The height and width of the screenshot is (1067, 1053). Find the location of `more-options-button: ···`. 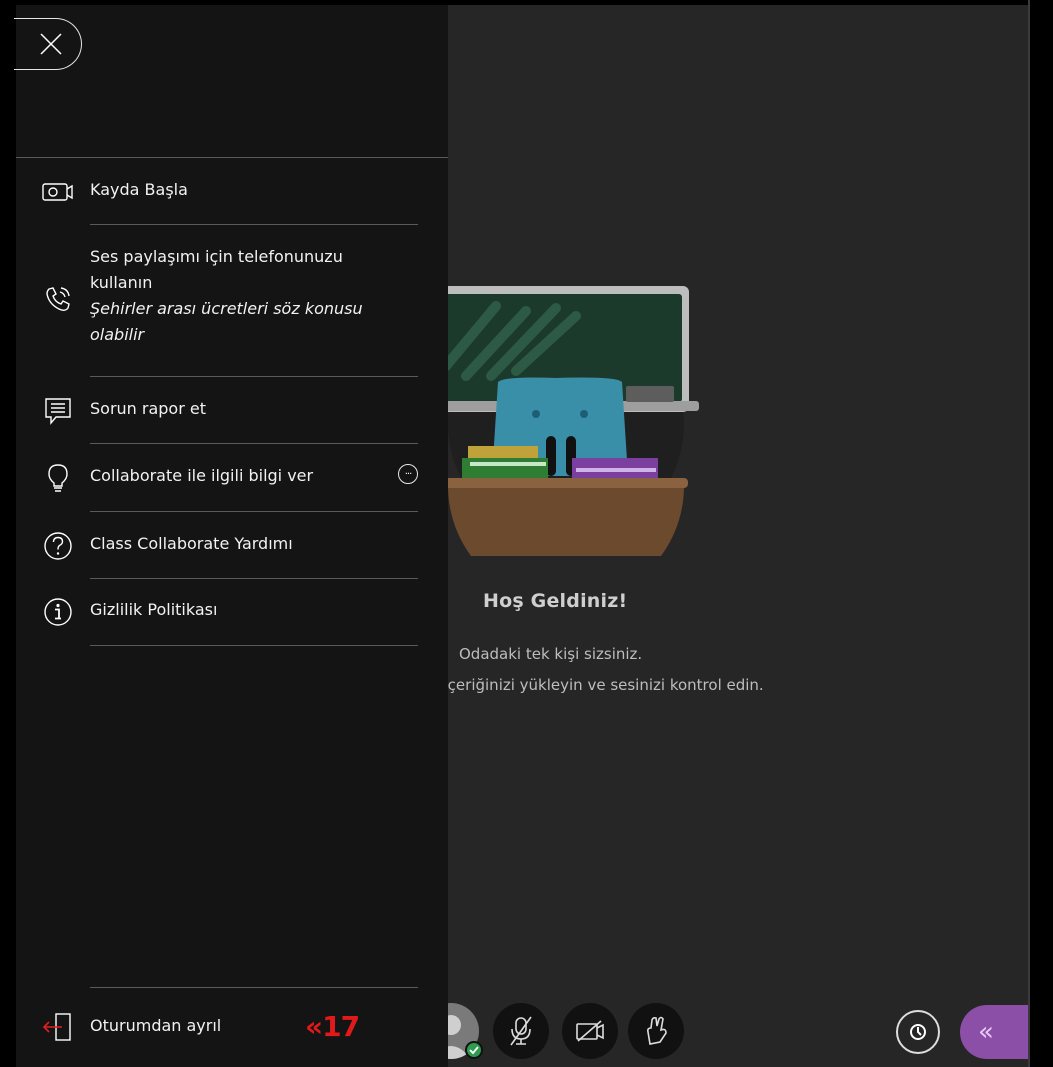

more-options-button: ··· is located at coordinates (408, 474).